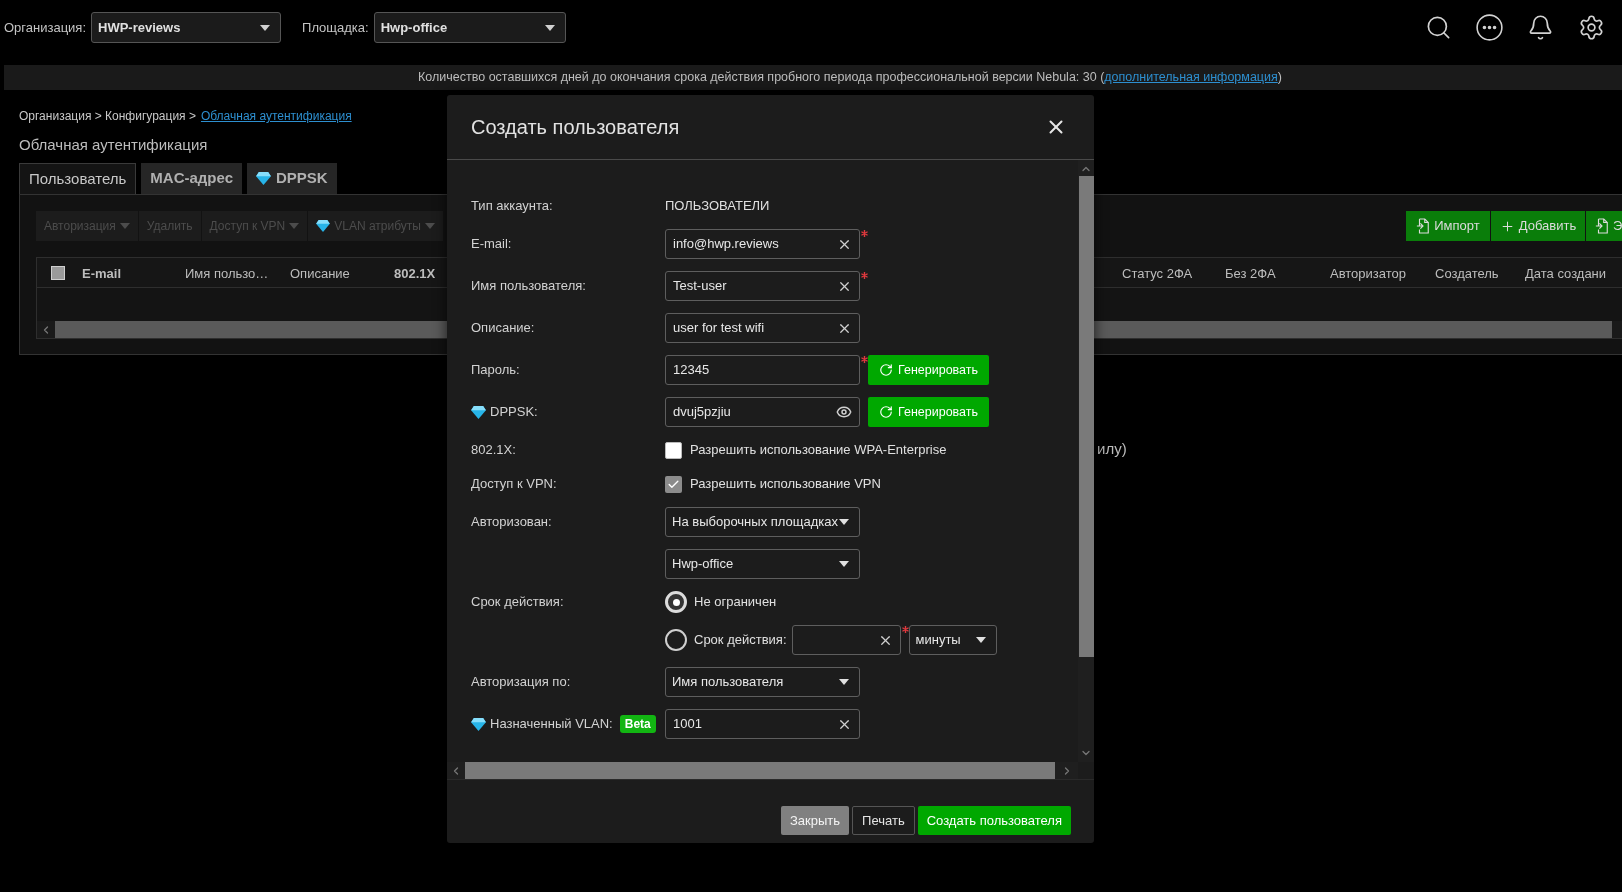  I want to click on account-type-value: ПОЛЬЗОВАТЕЛИ, so click(717, 206).